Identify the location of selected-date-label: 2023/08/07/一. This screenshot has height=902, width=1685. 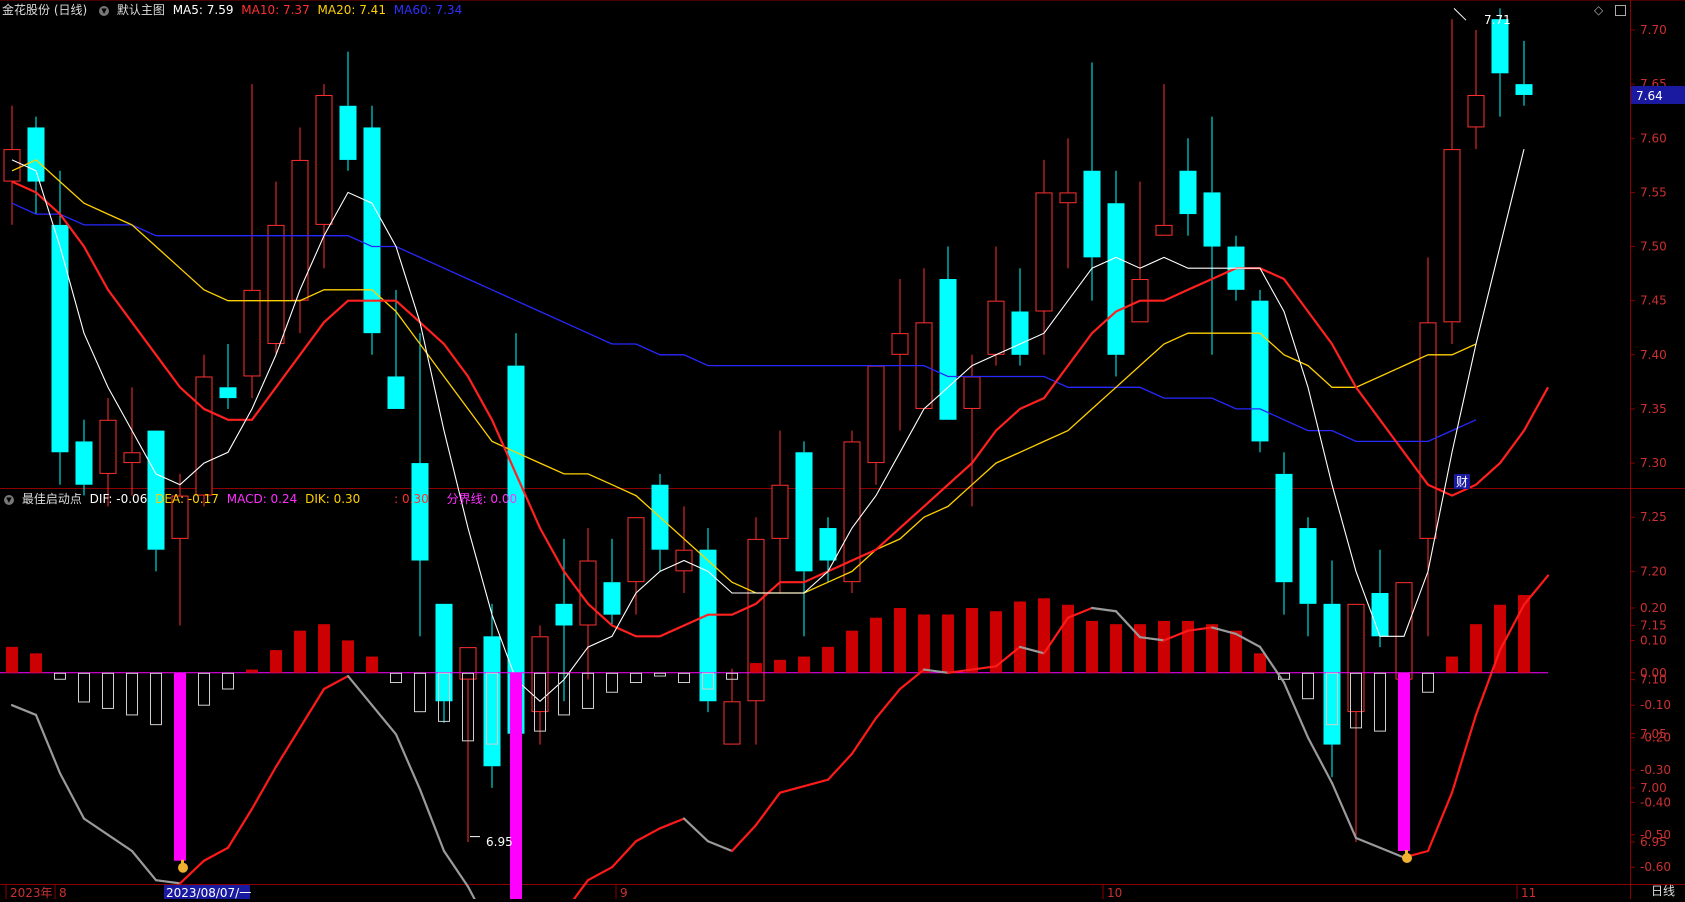
(208, 892).